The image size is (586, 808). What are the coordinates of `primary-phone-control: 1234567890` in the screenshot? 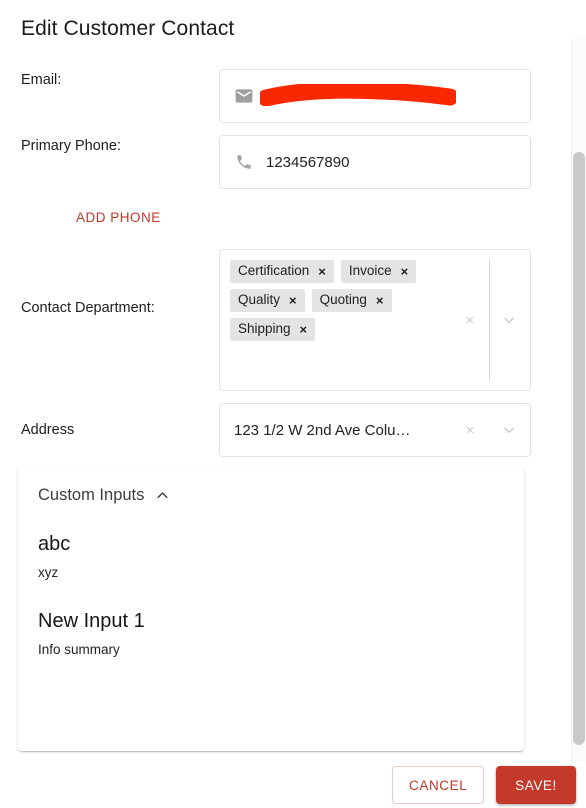 It's located at (375, 162).